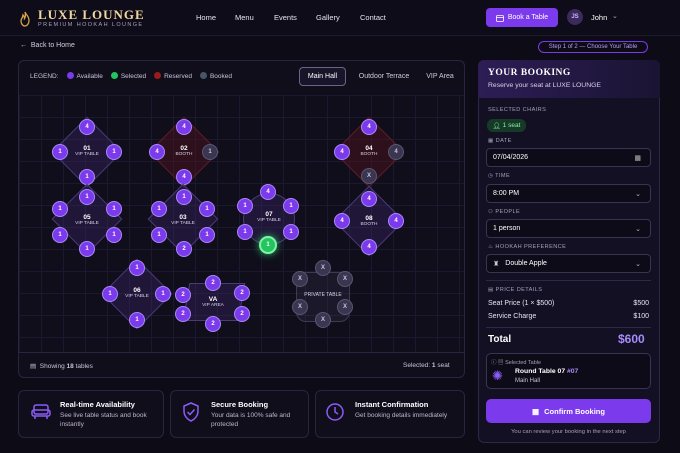  I want to click on table-03-seat: 2, so click(184, 249).